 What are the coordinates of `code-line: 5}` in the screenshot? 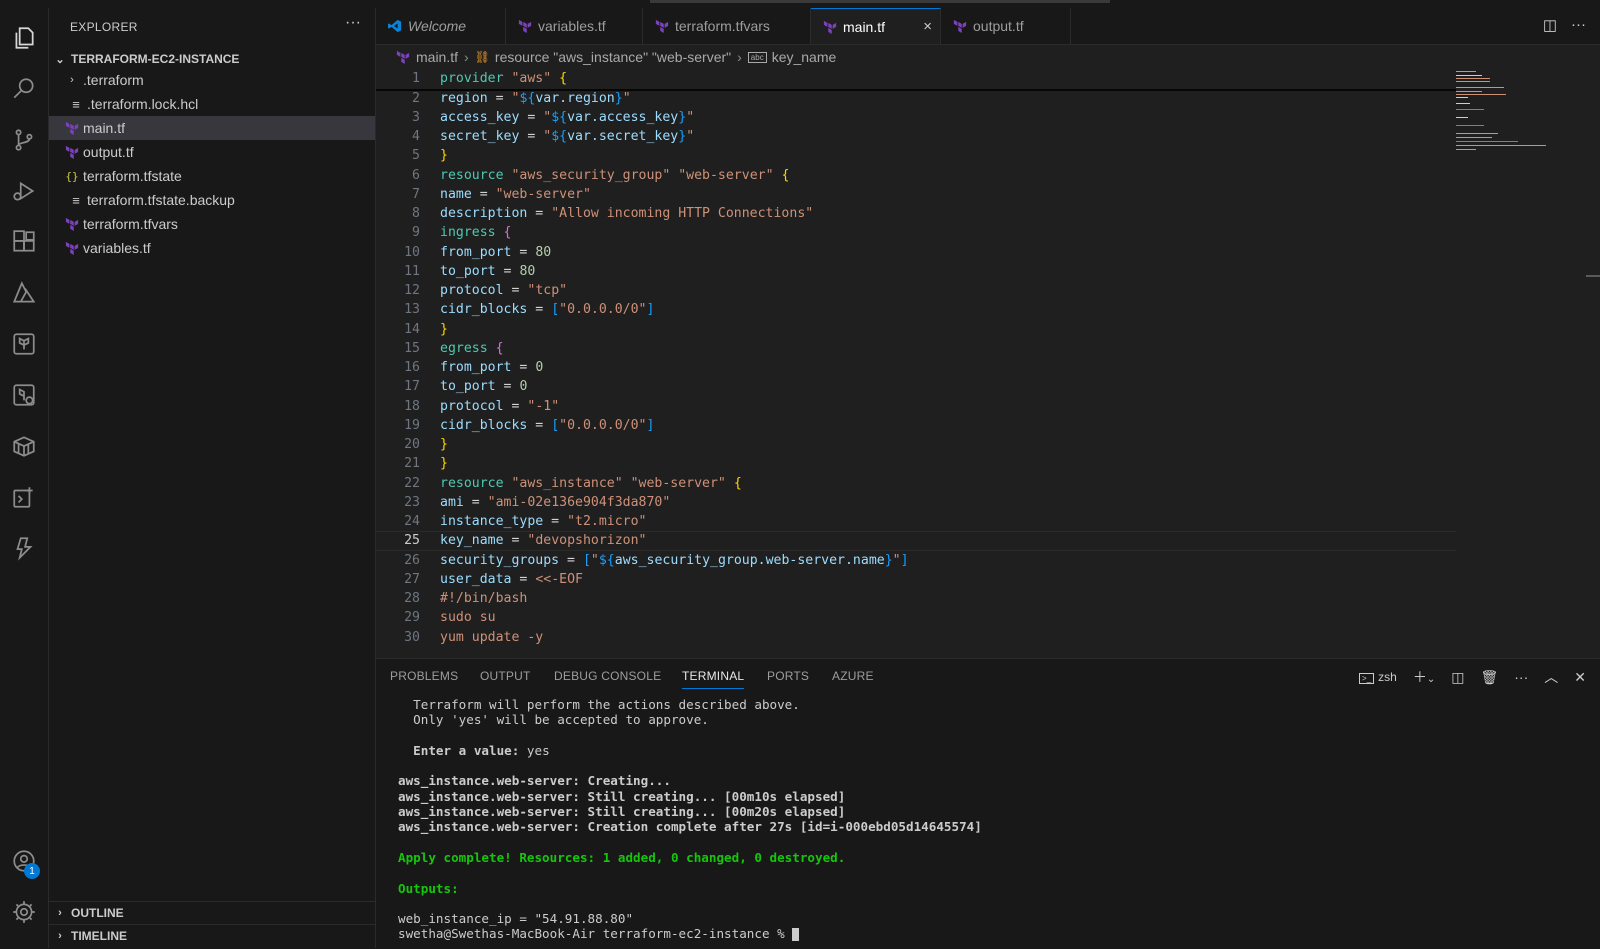 It's located at (916, 156).